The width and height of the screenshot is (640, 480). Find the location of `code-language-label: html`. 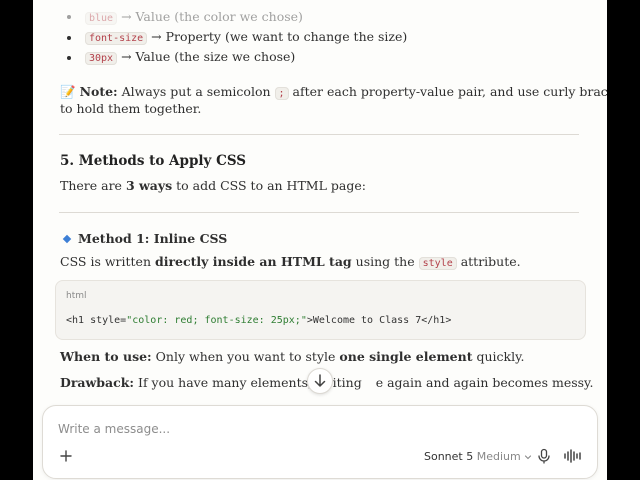

code-language-label: html is located at coordinates (76, 296).